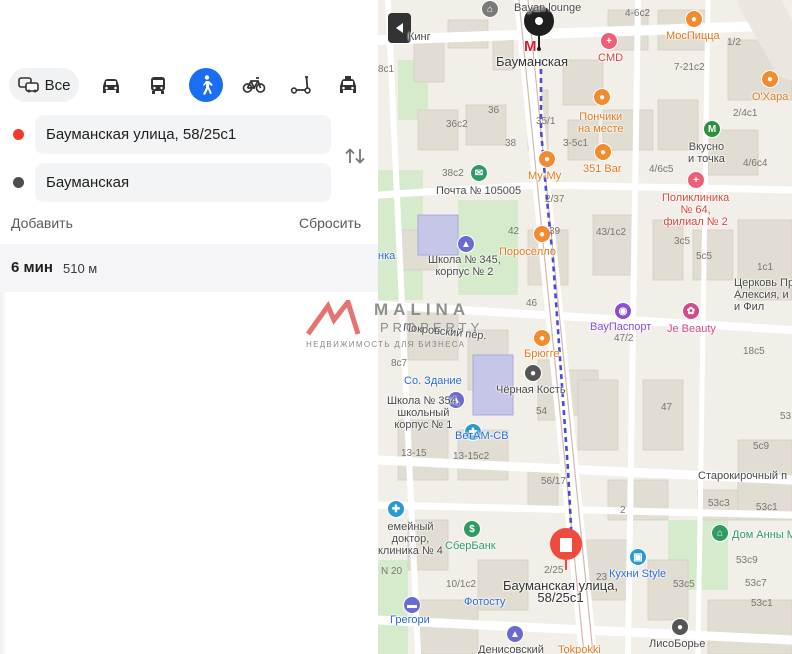  I want to click on taxi-icon, so click(348, 84).